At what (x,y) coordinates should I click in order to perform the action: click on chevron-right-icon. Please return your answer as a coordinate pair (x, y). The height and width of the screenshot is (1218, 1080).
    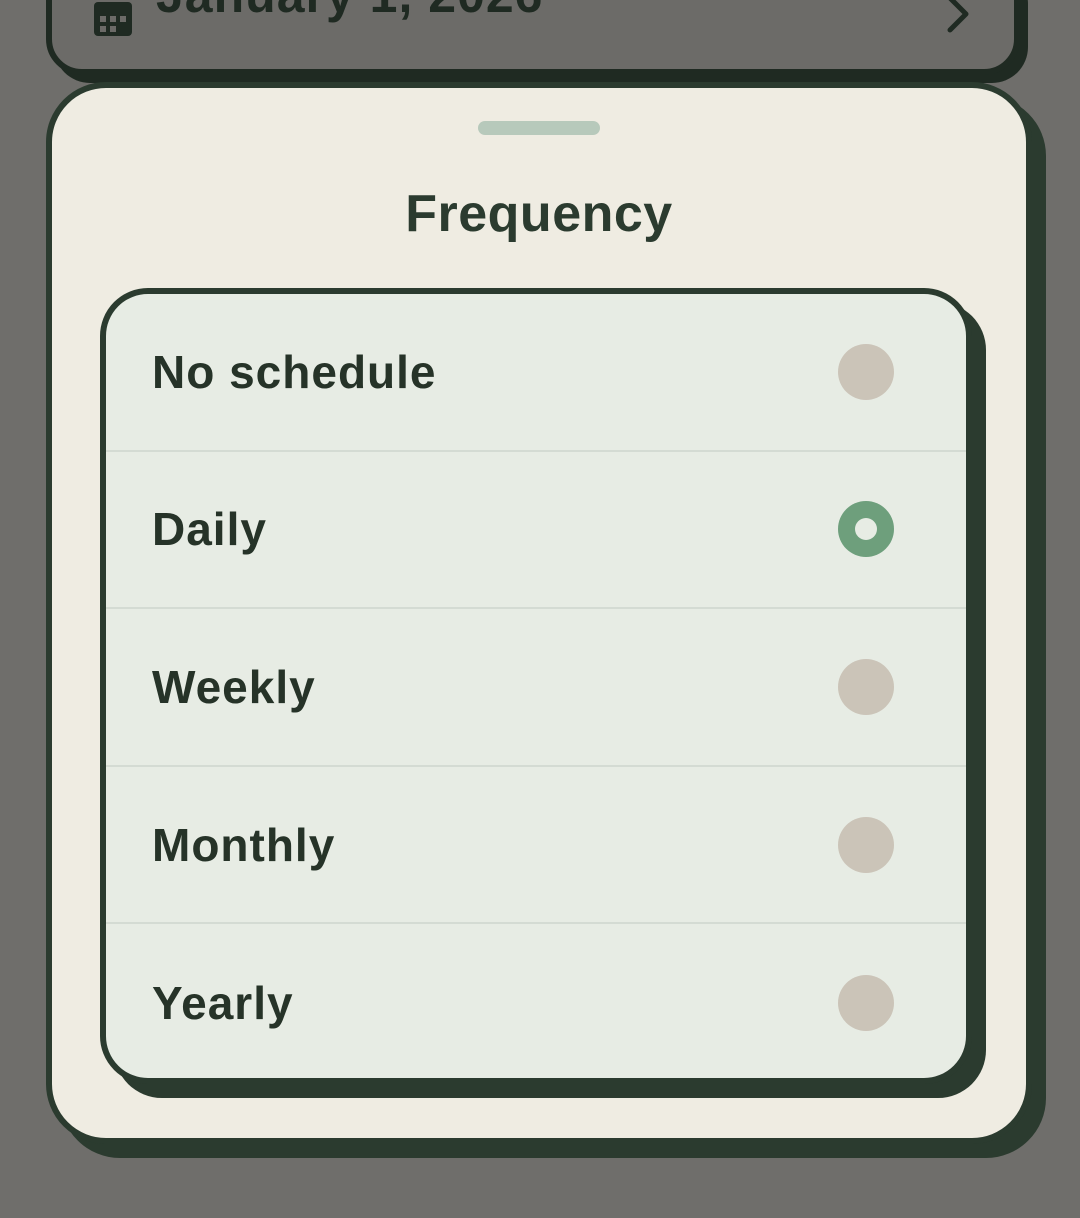
    Looking at the image, I should click on (959, 17).